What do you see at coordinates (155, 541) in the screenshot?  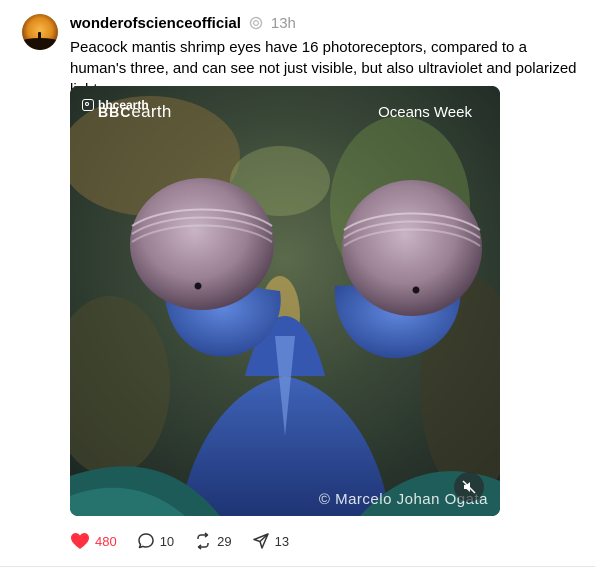 I see `comment-button: 10` at bounding box center [155, 541].